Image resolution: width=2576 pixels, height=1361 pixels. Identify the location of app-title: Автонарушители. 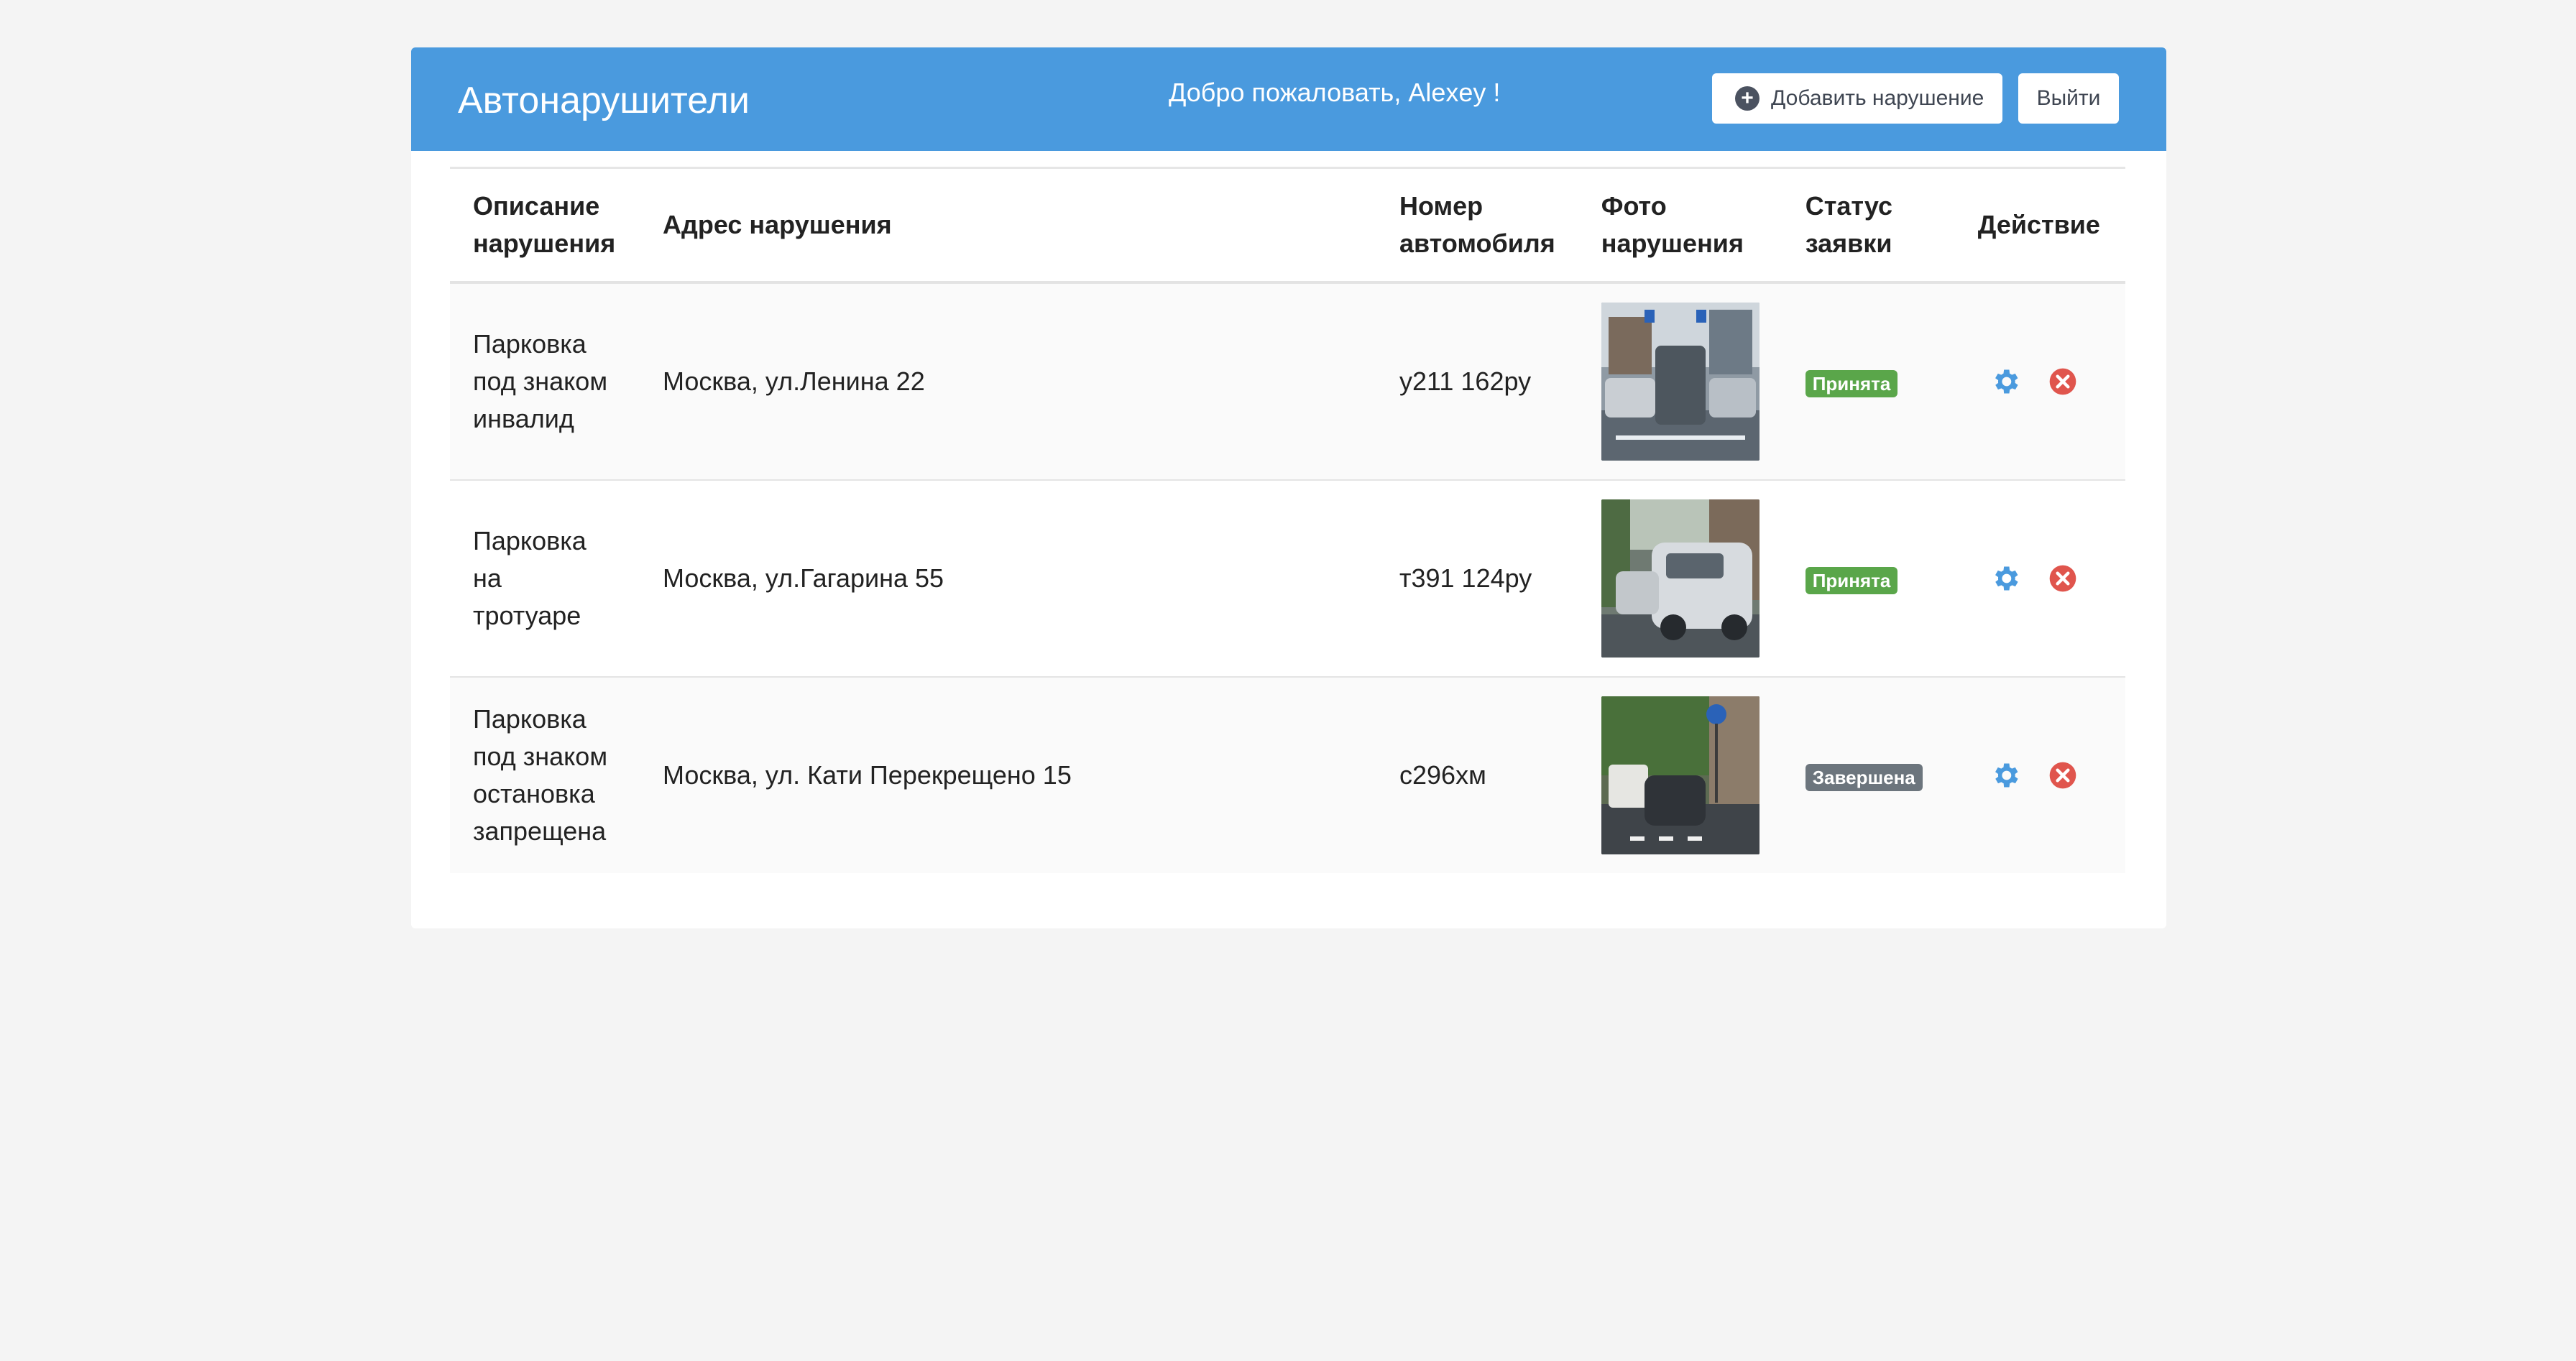
(604, 100).